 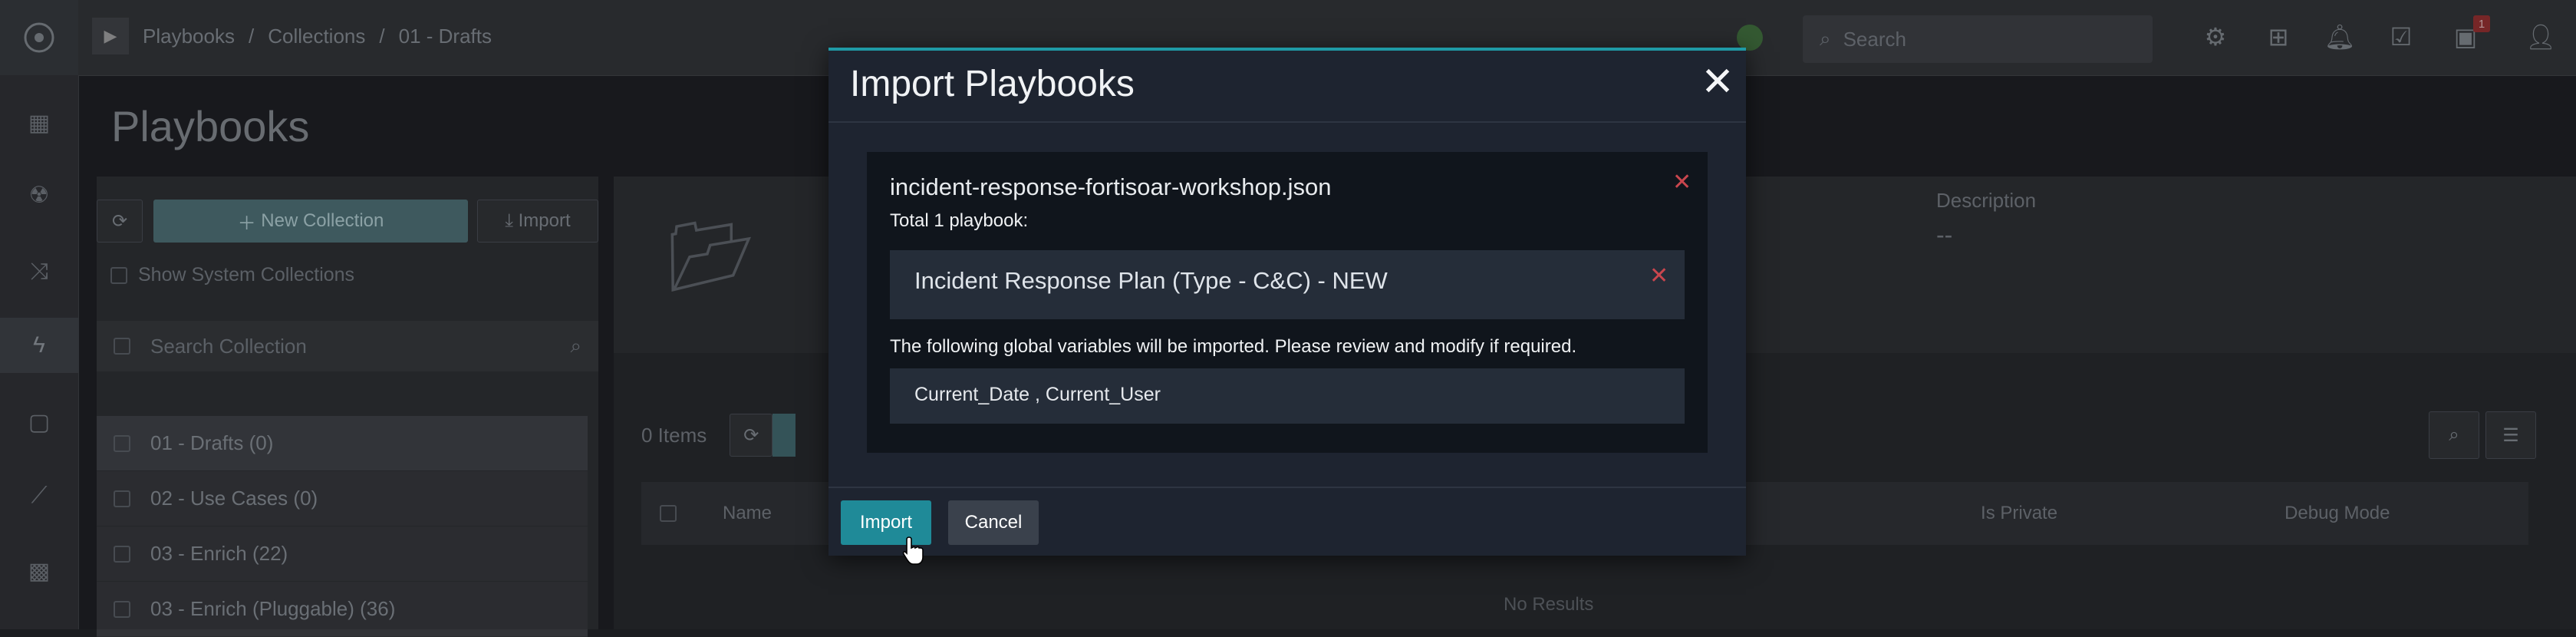 I want to click on modal-header: Import Playbooks ✕, so click(x=1287, y=87).